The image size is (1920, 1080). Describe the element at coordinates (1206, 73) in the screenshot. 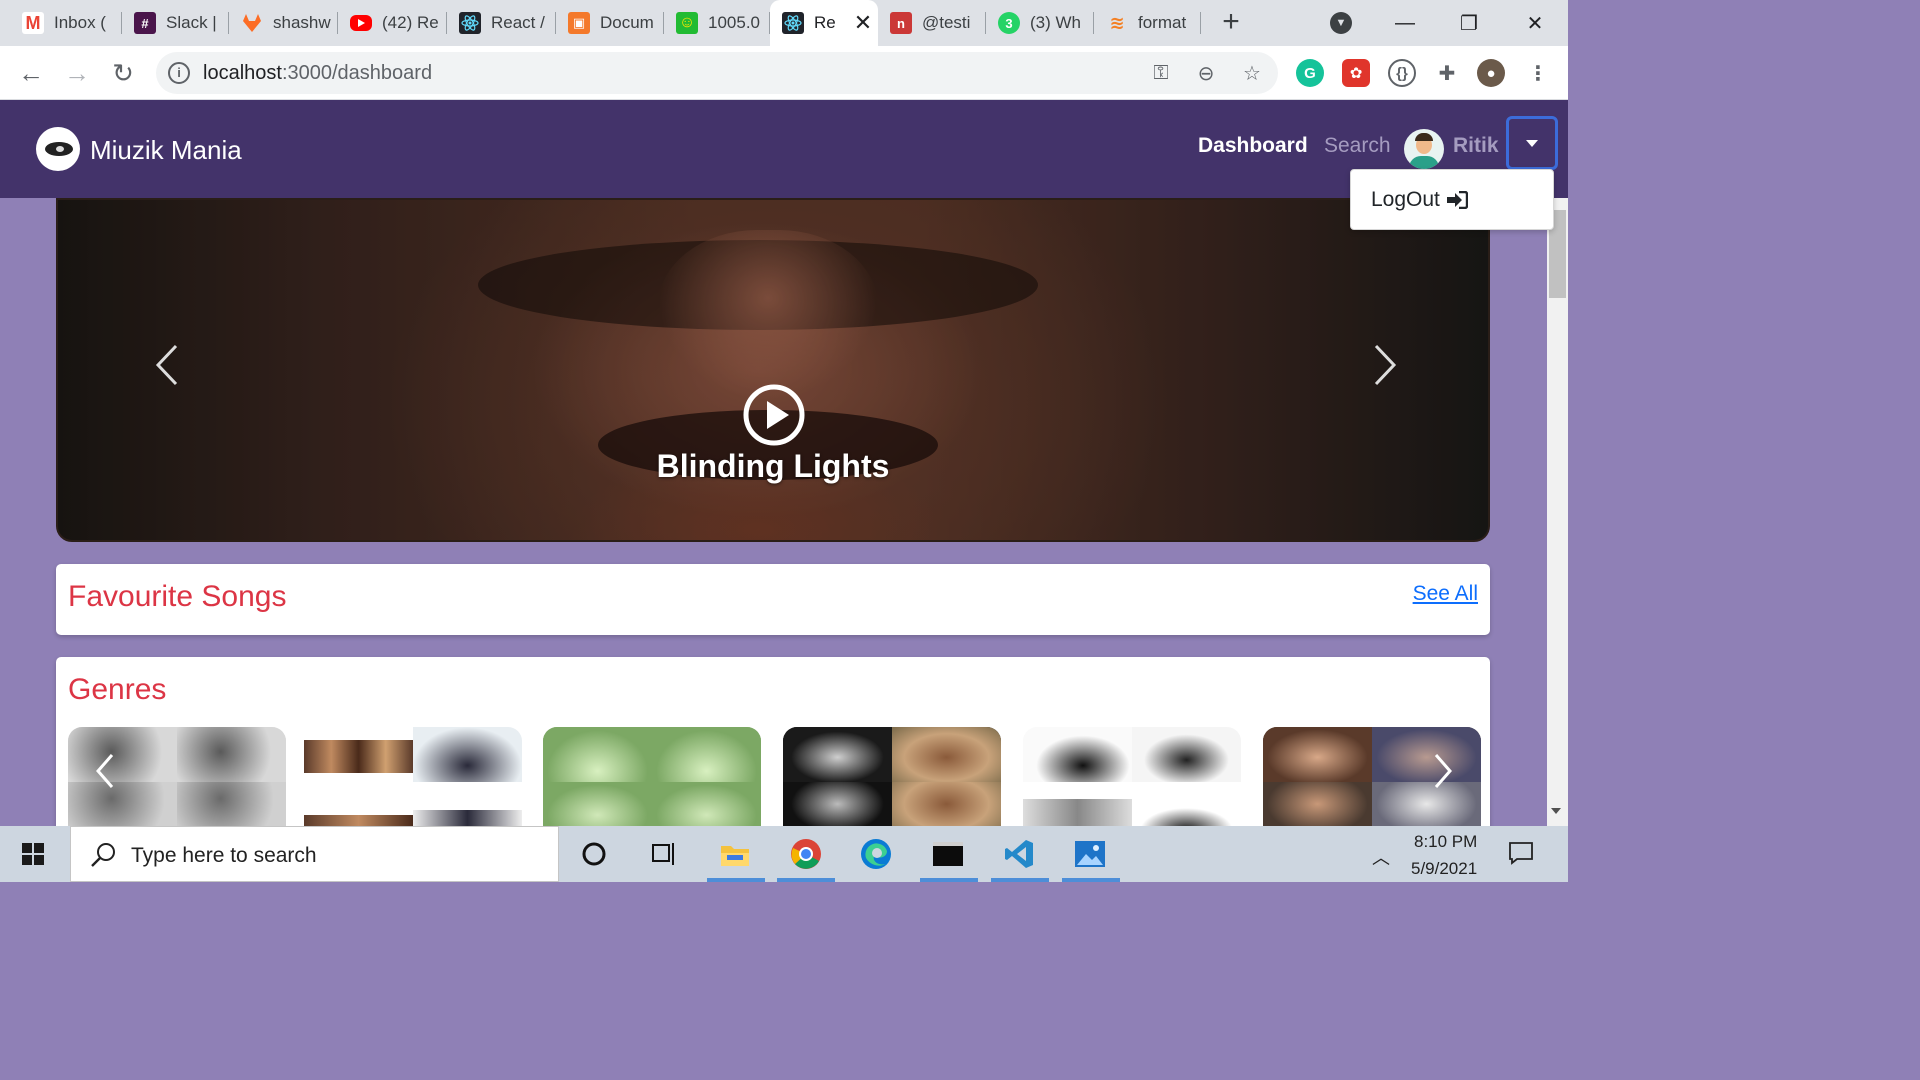

I see `zoom-icon: ⊖` at that location.